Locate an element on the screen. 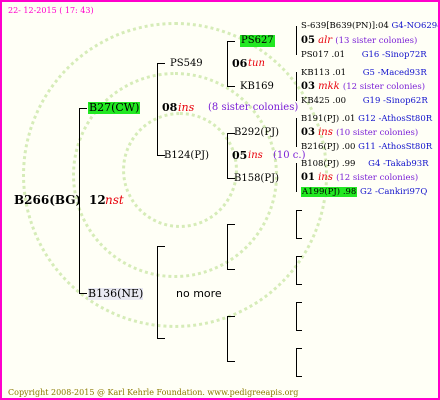 This screenshot has width=440, height=400. ancestor-row: KB425 .00 G19 -Sinop62R is located at coordinates (364, 101).